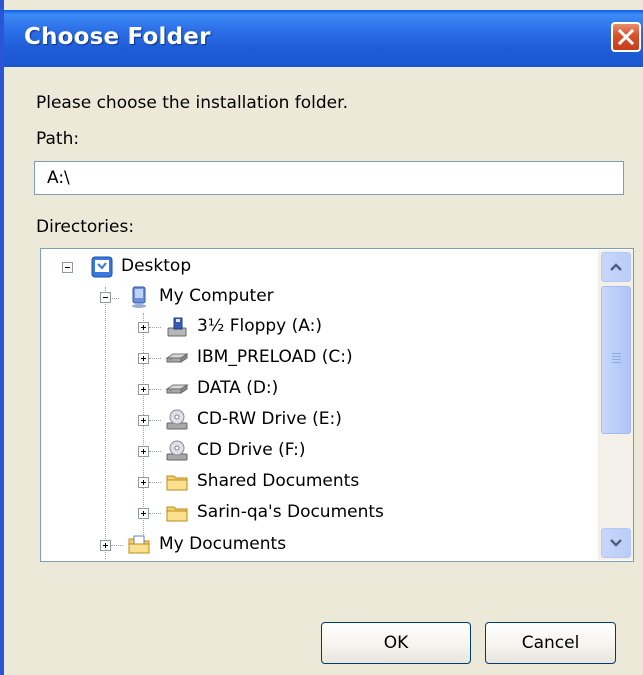 This screenshot has height=675, width=643. I want to click on directories-label: Directories:, so click(85, 227).